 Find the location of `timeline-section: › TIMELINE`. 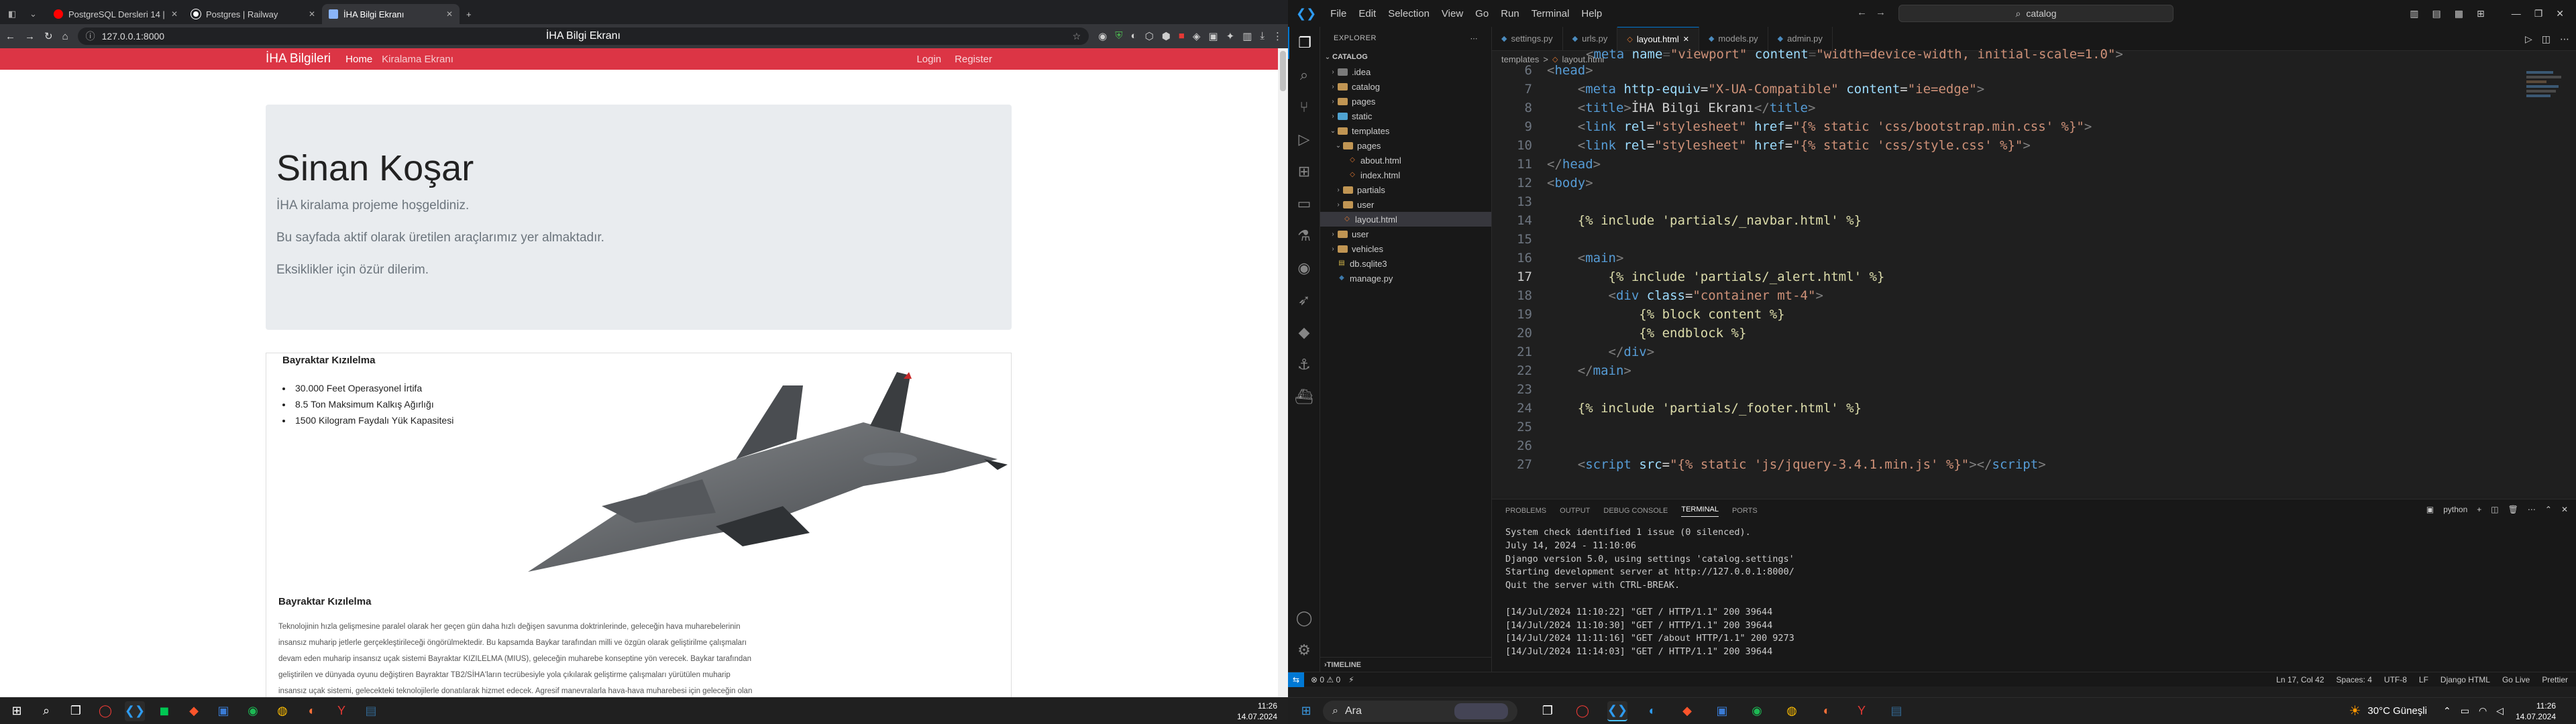

timeline-section: › TIMELINE is located at coordinates (1406, 664).